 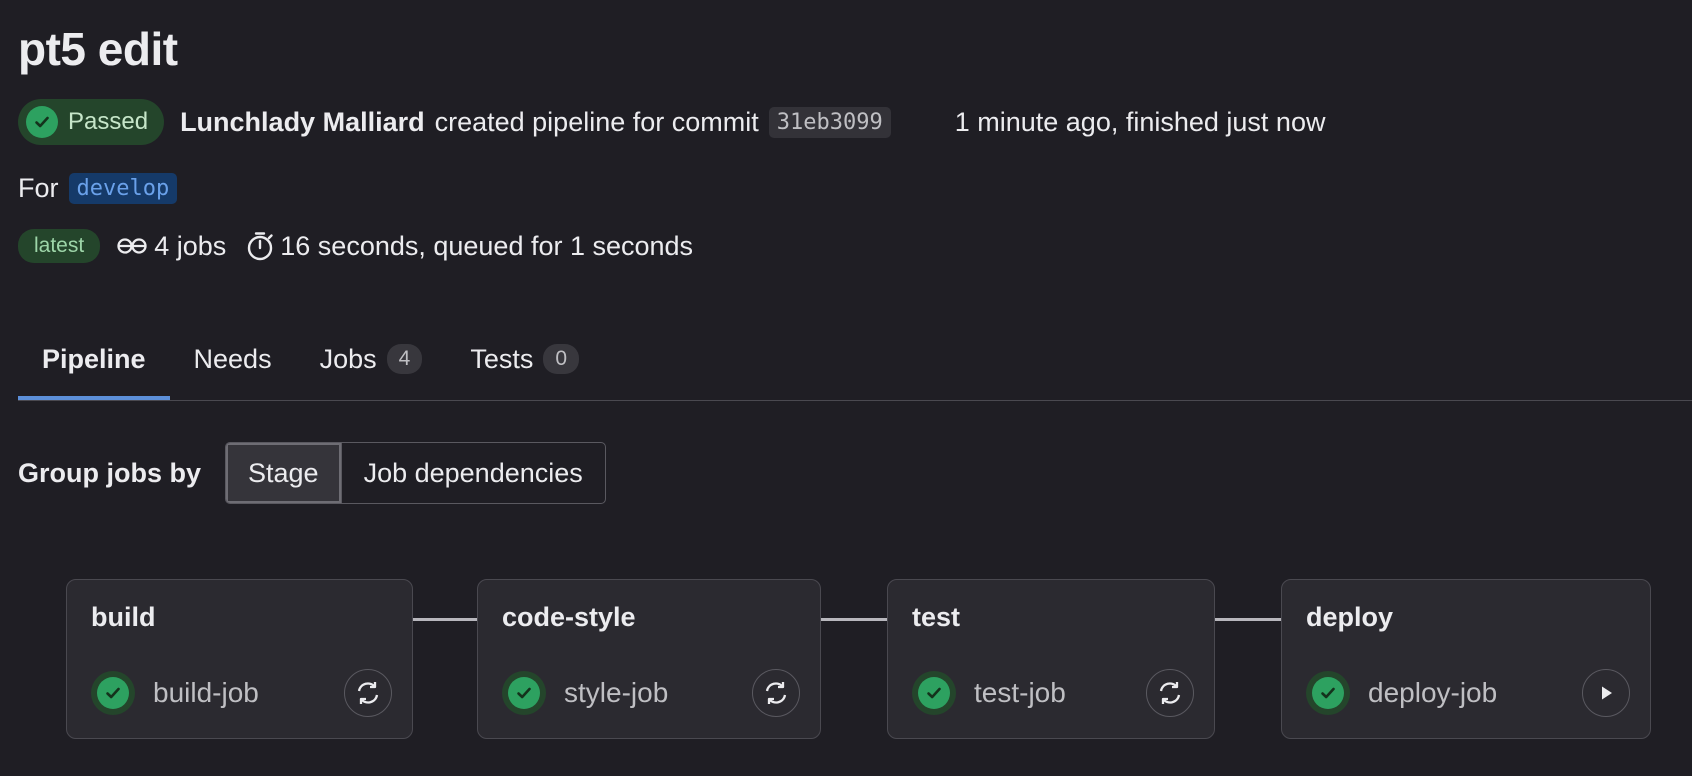 What do you see at coordinates (569, 617) in the screenshot?
I see `stage-title: code-style` at bounding box center [569, 617].